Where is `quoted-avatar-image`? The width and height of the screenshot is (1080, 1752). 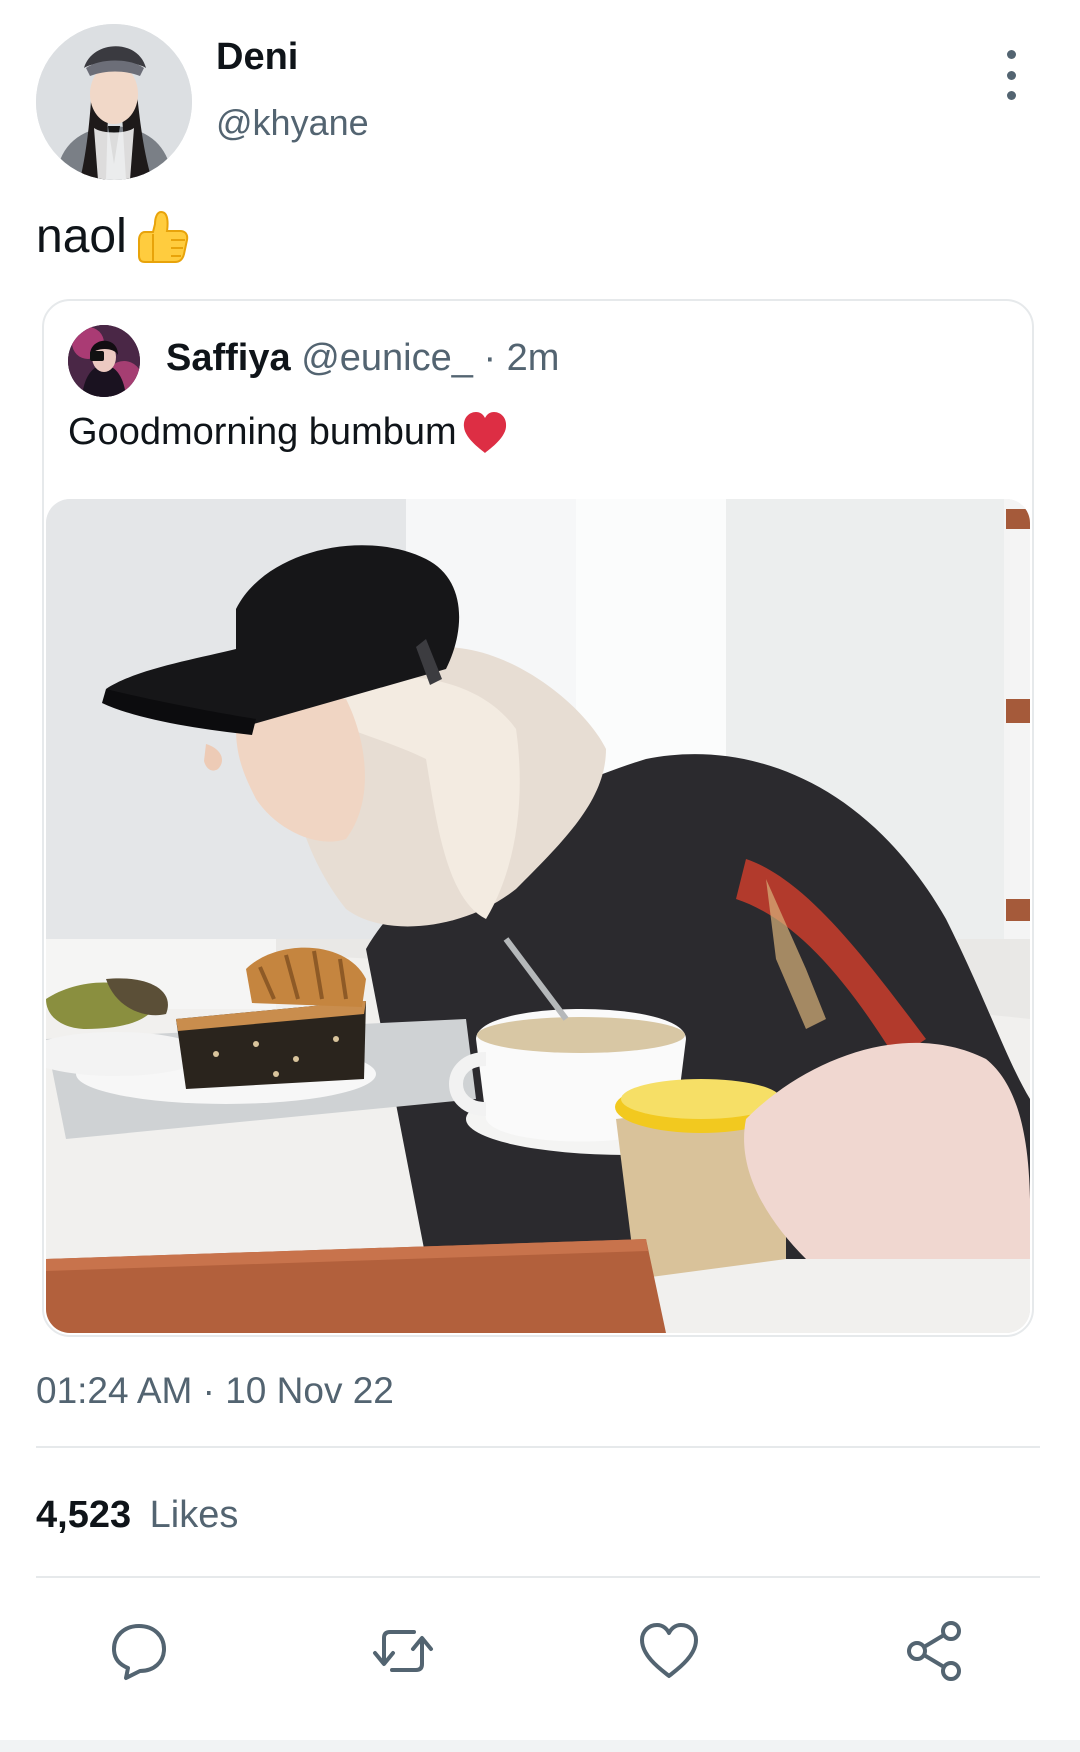
quoted-avatar-image is located at coordinates (104, 361).